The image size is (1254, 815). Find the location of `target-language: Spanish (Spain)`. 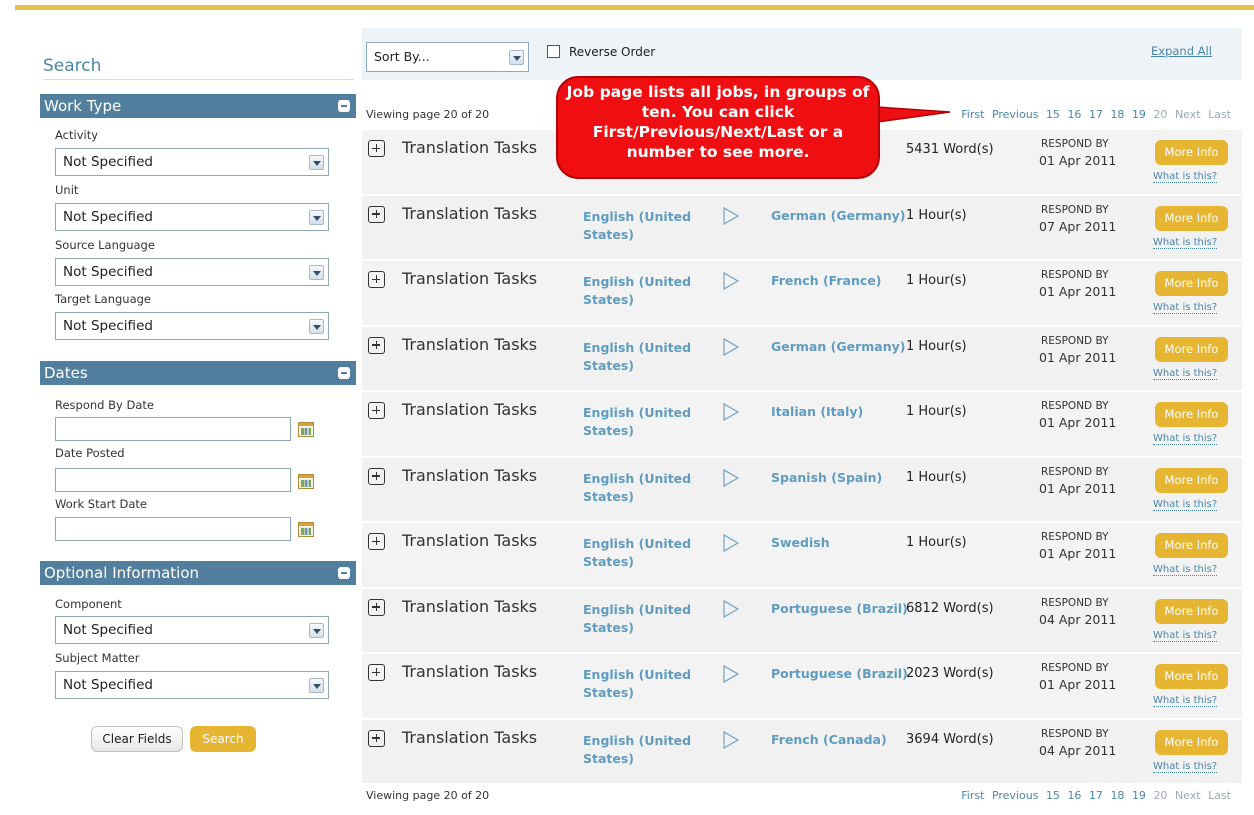

target-language: Spanish (Spain) is located at coordinates (827, 477).